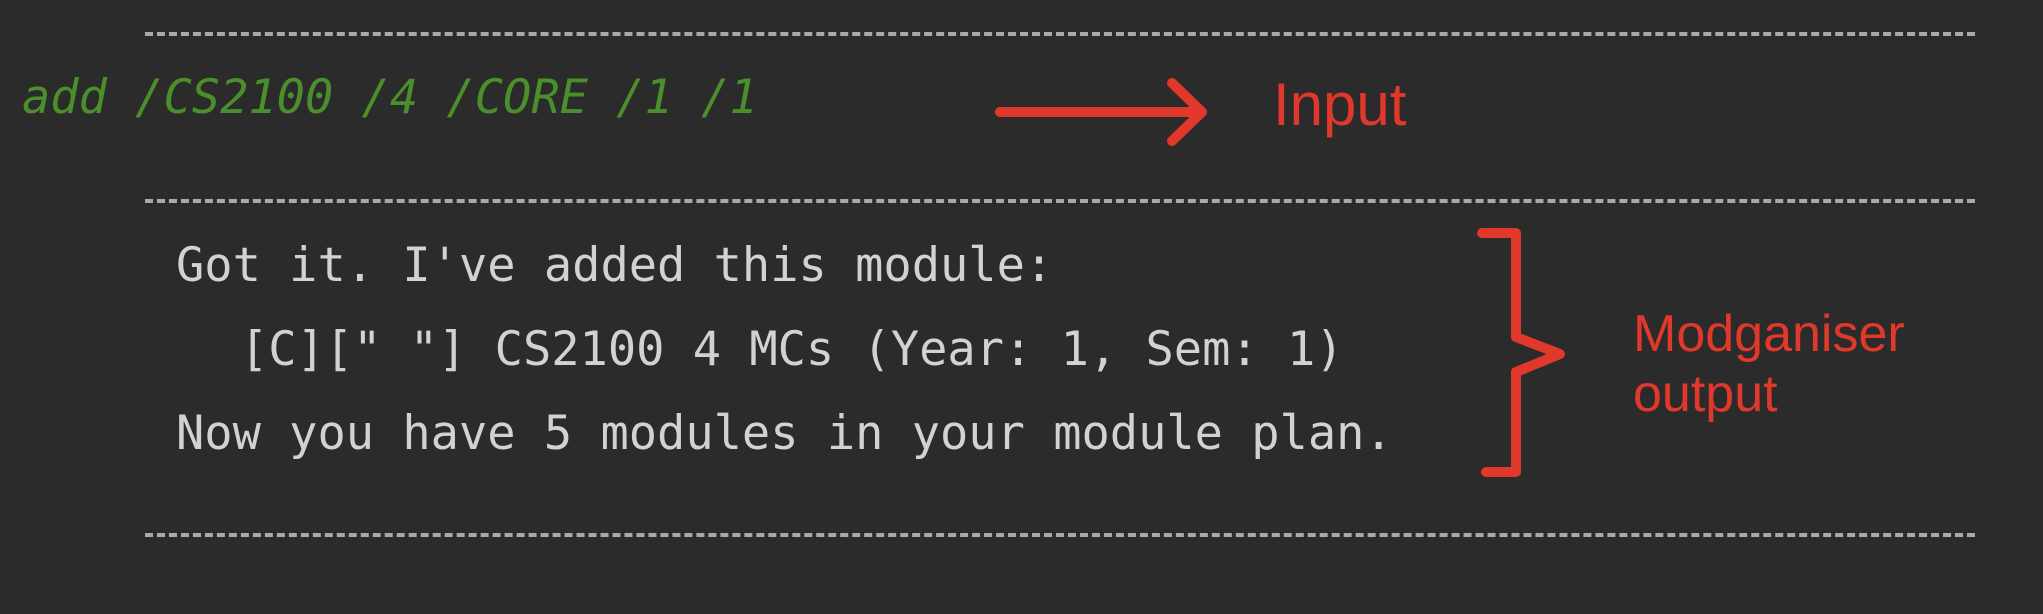 This screenshot has height=614, width=2043. I want to click on curly-brace-icon, so click(1521, 352).